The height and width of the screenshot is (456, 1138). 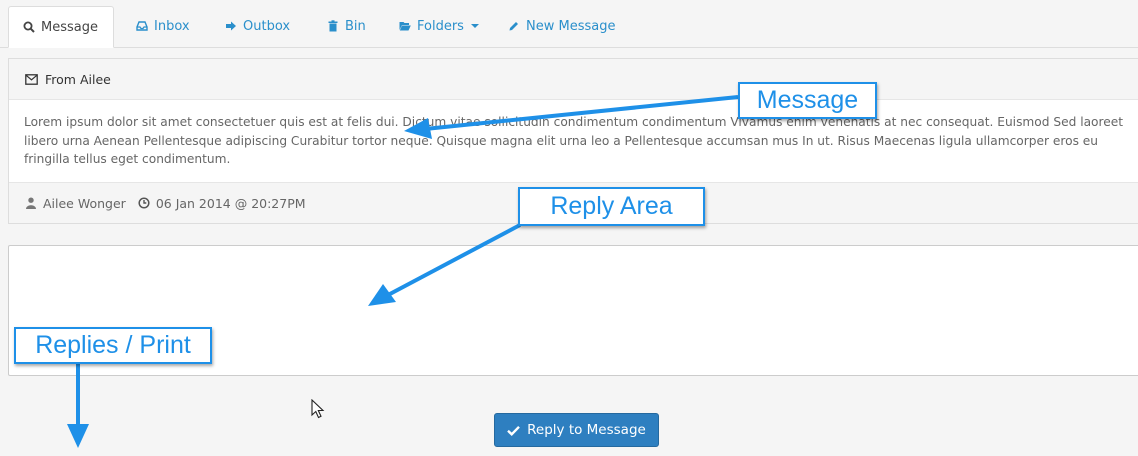 What do you see at coordinates (78, 436) in the screenshot?
I see `replies-print-arrowhead` at bounding box center [78, 436].